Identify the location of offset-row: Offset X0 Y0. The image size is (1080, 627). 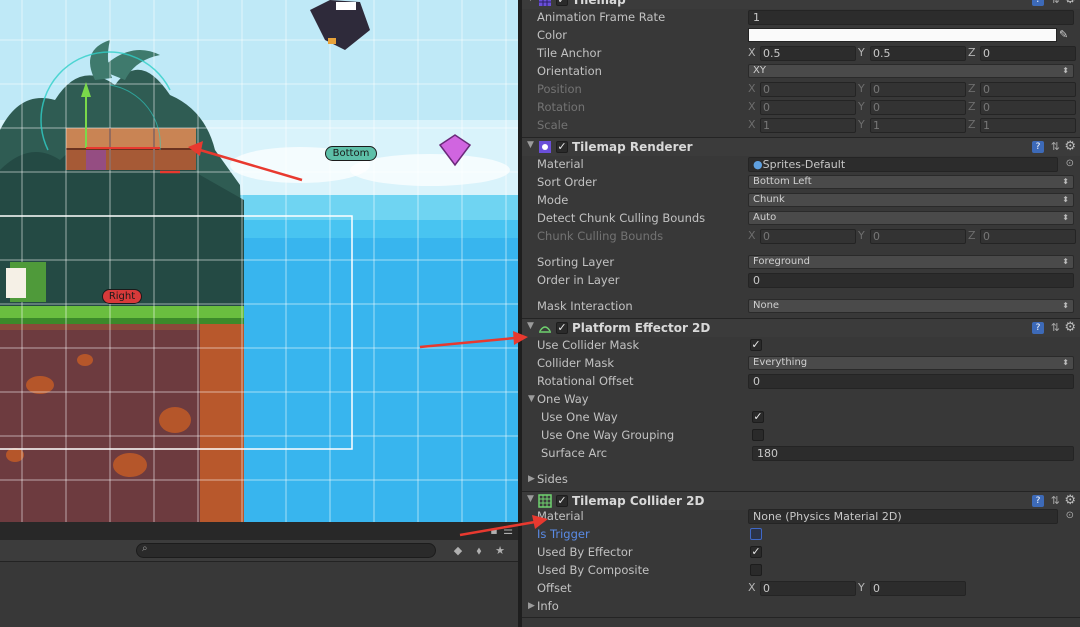
(801, 588).